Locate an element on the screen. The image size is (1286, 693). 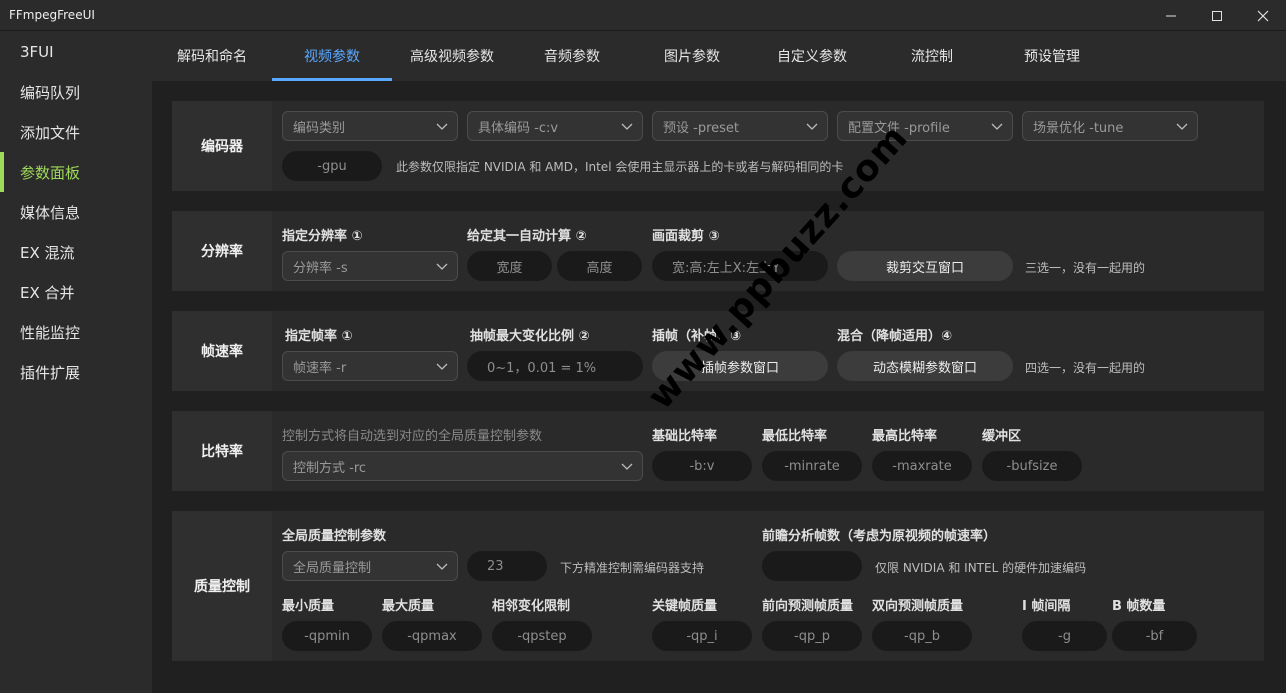
sidebar-item-params-panel: 参数面板 is located at coordinates (76, 172).